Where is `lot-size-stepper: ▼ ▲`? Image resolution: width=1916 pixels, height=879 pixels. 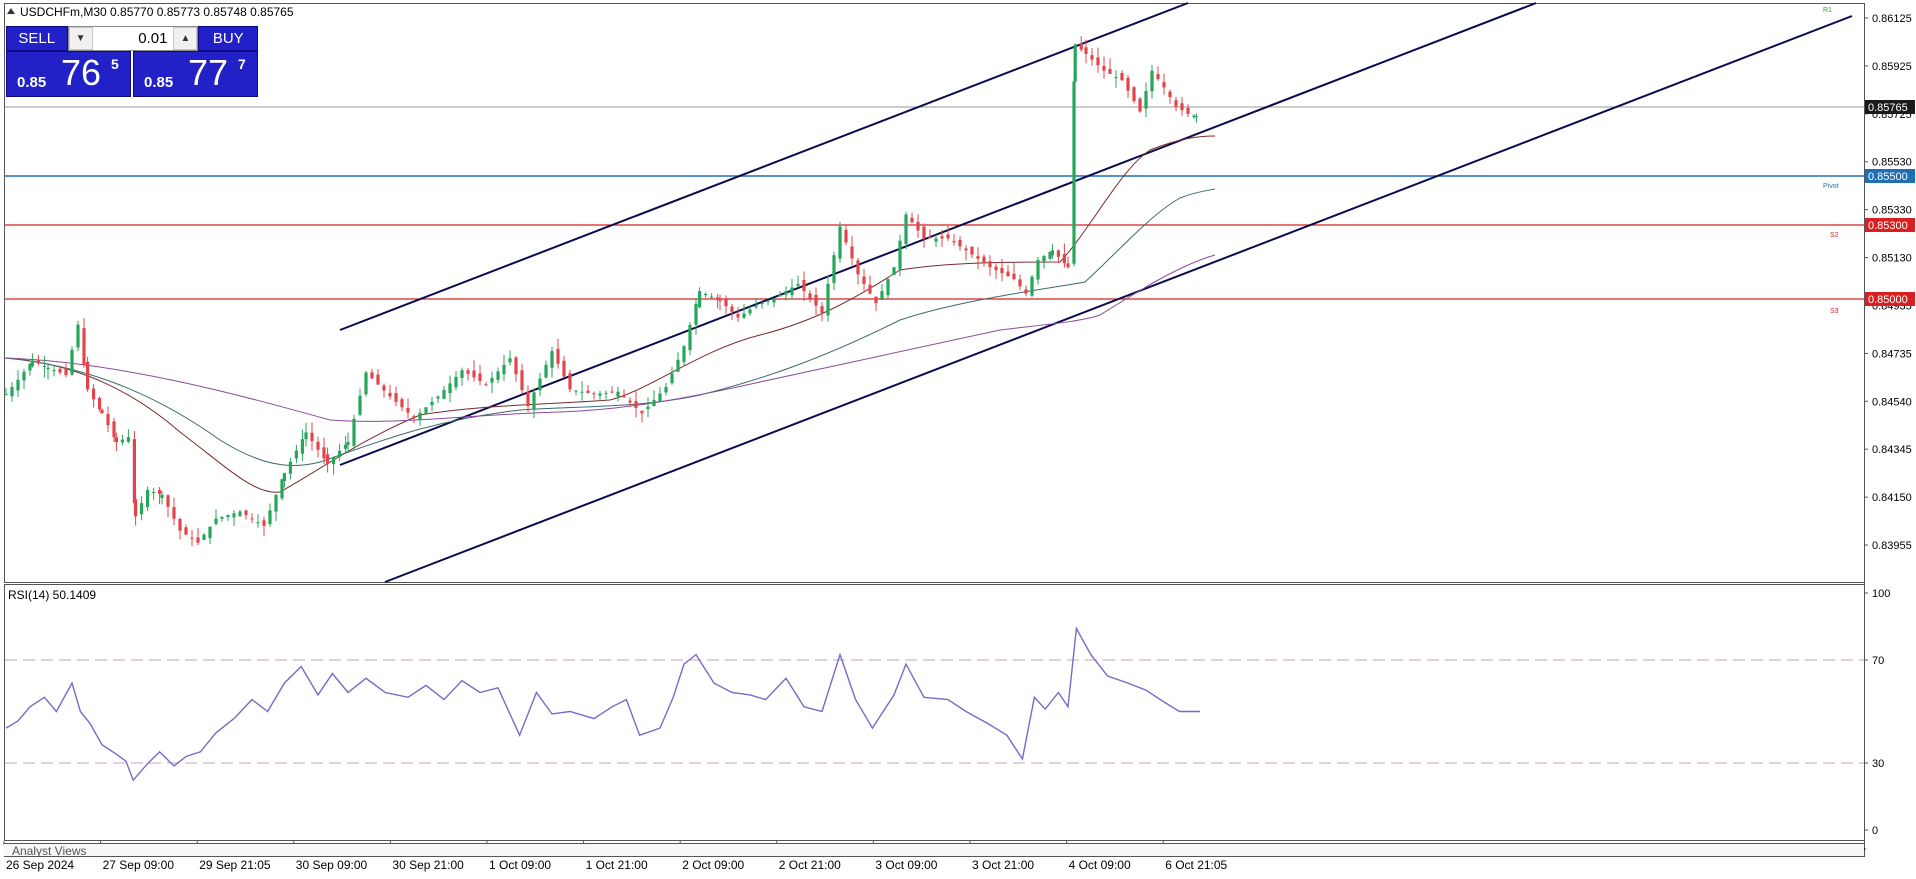
lot-size-stepper: ▼ ▲ is located at coordinates (133, 38).